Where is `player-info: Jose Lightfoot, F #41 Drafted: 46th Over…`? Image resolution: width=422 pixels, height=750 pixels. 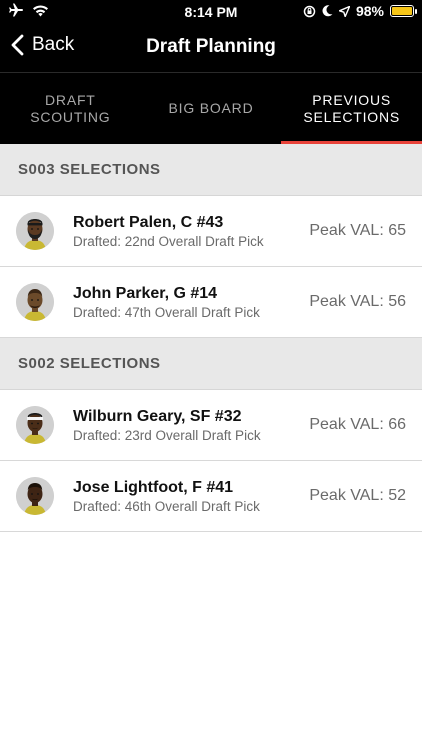
player-info: Jose Lightfoot, F #41 Drafted: 46th Over… is located at coordinates (191, 496).